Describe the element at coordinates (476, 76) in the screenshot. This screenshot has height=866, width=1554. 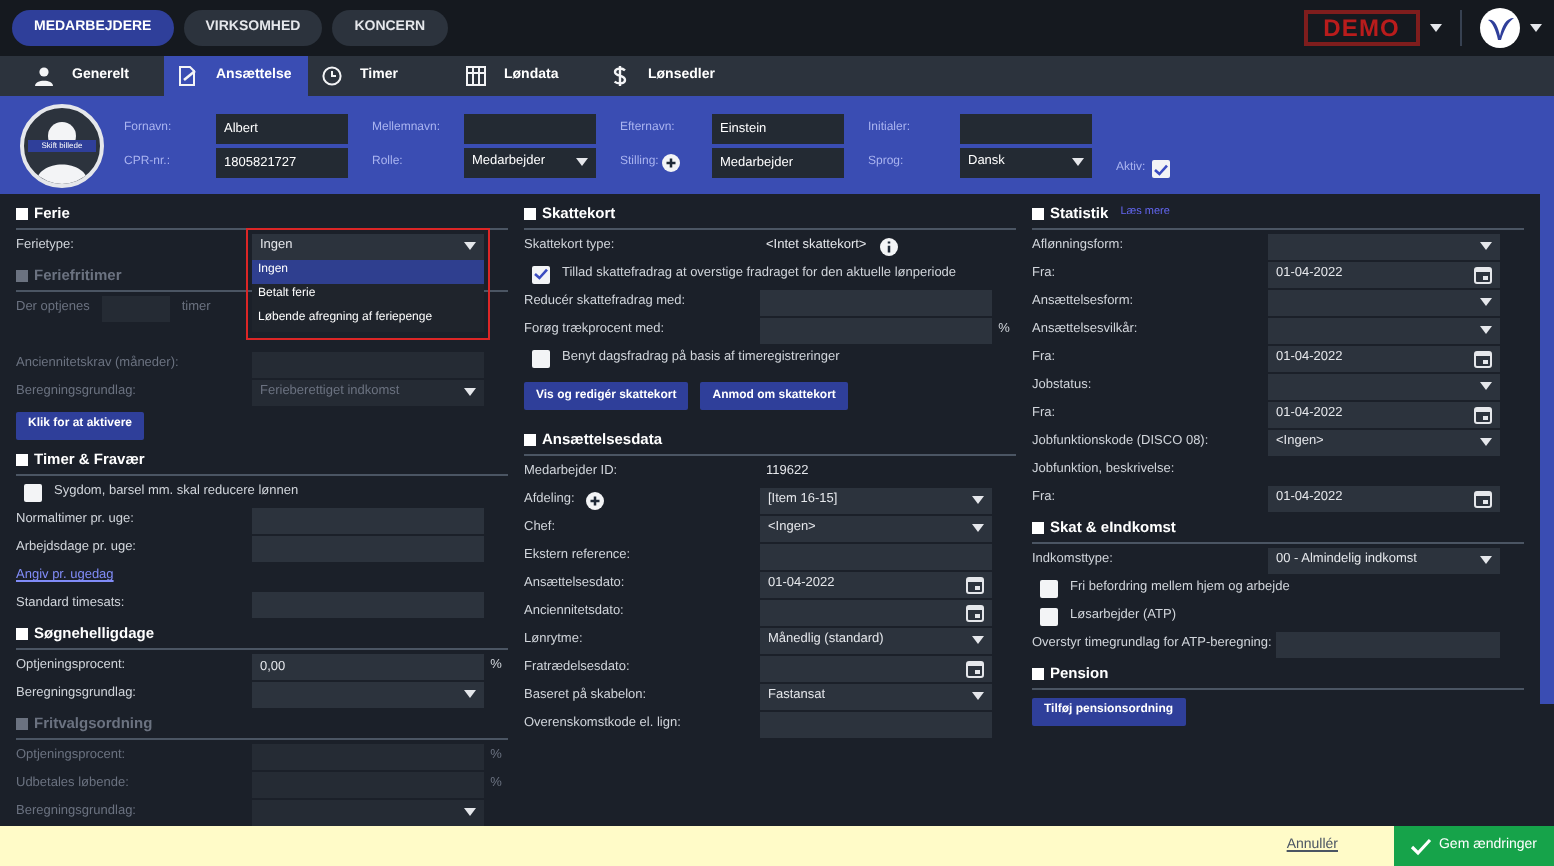
I see `grid-icon` at that location.